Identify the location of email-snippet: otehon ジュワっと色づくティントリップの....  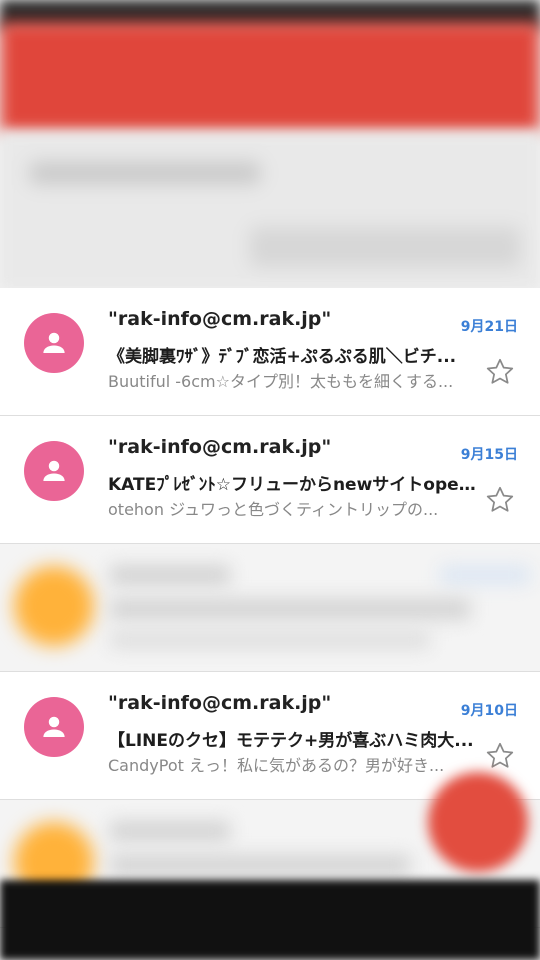
(273, 509).